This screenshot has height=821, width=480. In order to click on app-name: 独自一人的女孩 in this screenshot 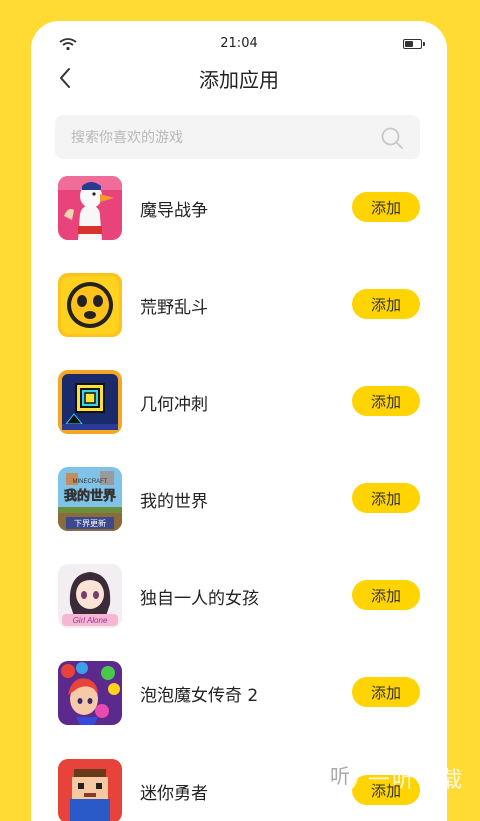, I will do `click(199, 599)`.